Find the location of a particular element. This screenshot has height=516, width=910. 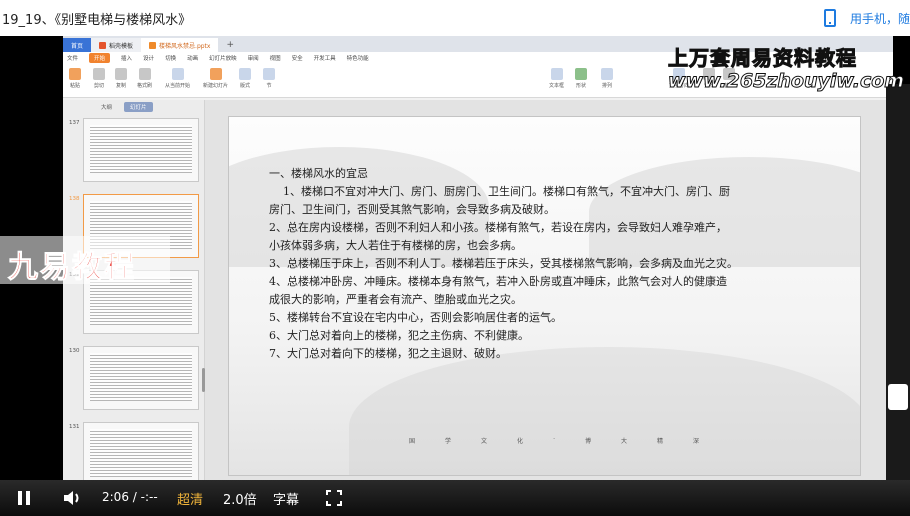

footer-char: 博 is located at coordinates (587, 441).